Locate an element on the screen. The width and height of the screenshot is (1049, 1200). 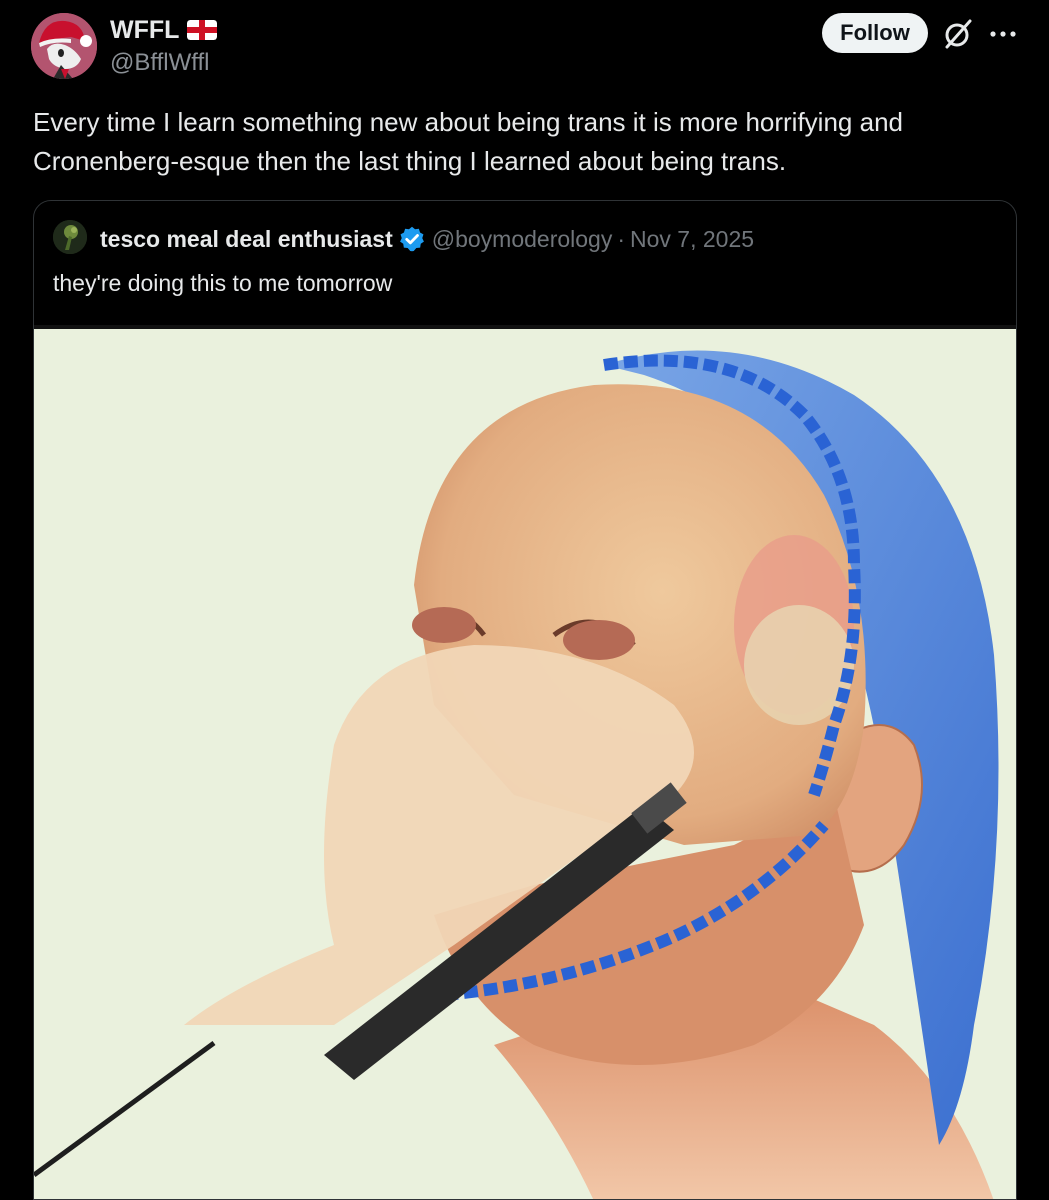
quote-text: they're doing this to me tomorrow is located at coordinates (223, 283).